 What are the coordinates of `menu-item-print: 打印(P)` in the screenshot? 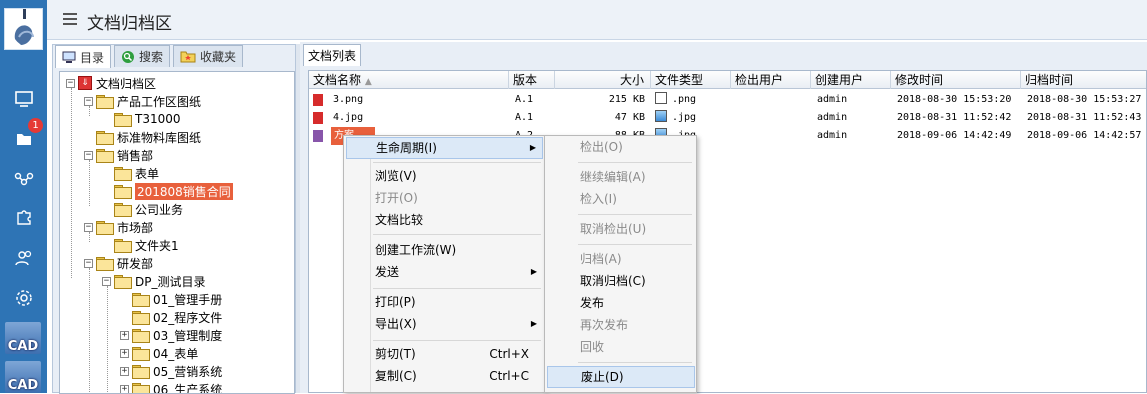 It's located at (444, 302).